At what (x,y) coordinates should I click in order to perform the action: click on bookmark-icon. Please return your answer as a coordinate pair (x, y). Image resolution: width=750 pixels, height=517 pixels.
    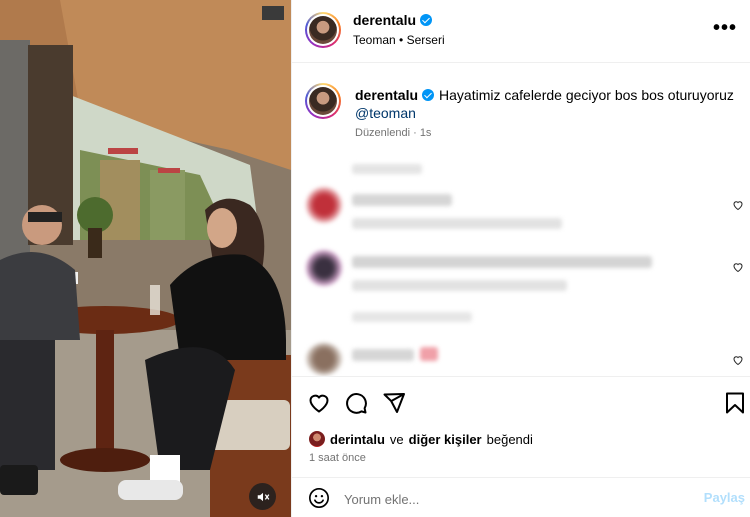
    Looking at the image, I should click on (735, 403).